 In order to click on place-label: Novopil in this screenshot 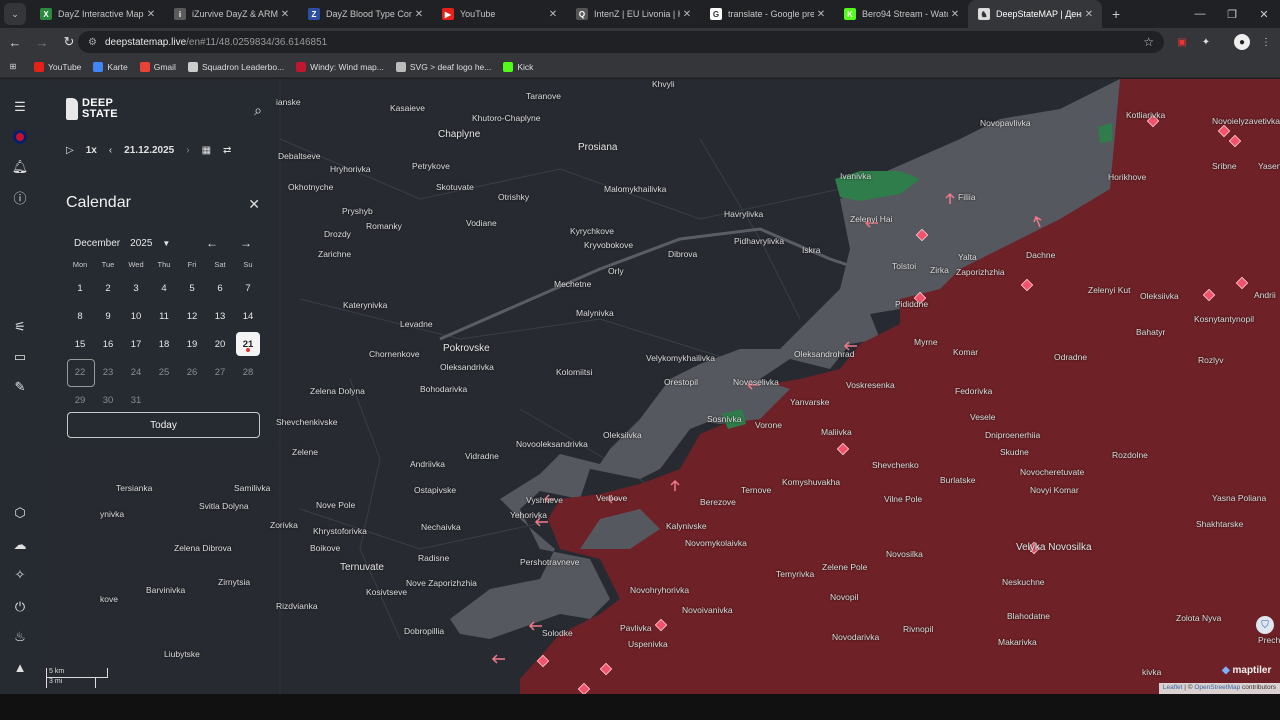, I will do `click(844, 597)`.